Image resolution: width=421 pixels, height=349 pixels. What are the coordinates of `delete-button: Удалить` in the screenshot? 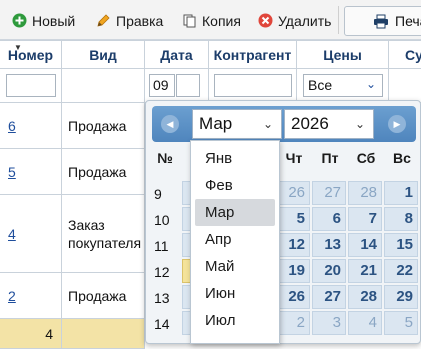 It's located at (294, 20).